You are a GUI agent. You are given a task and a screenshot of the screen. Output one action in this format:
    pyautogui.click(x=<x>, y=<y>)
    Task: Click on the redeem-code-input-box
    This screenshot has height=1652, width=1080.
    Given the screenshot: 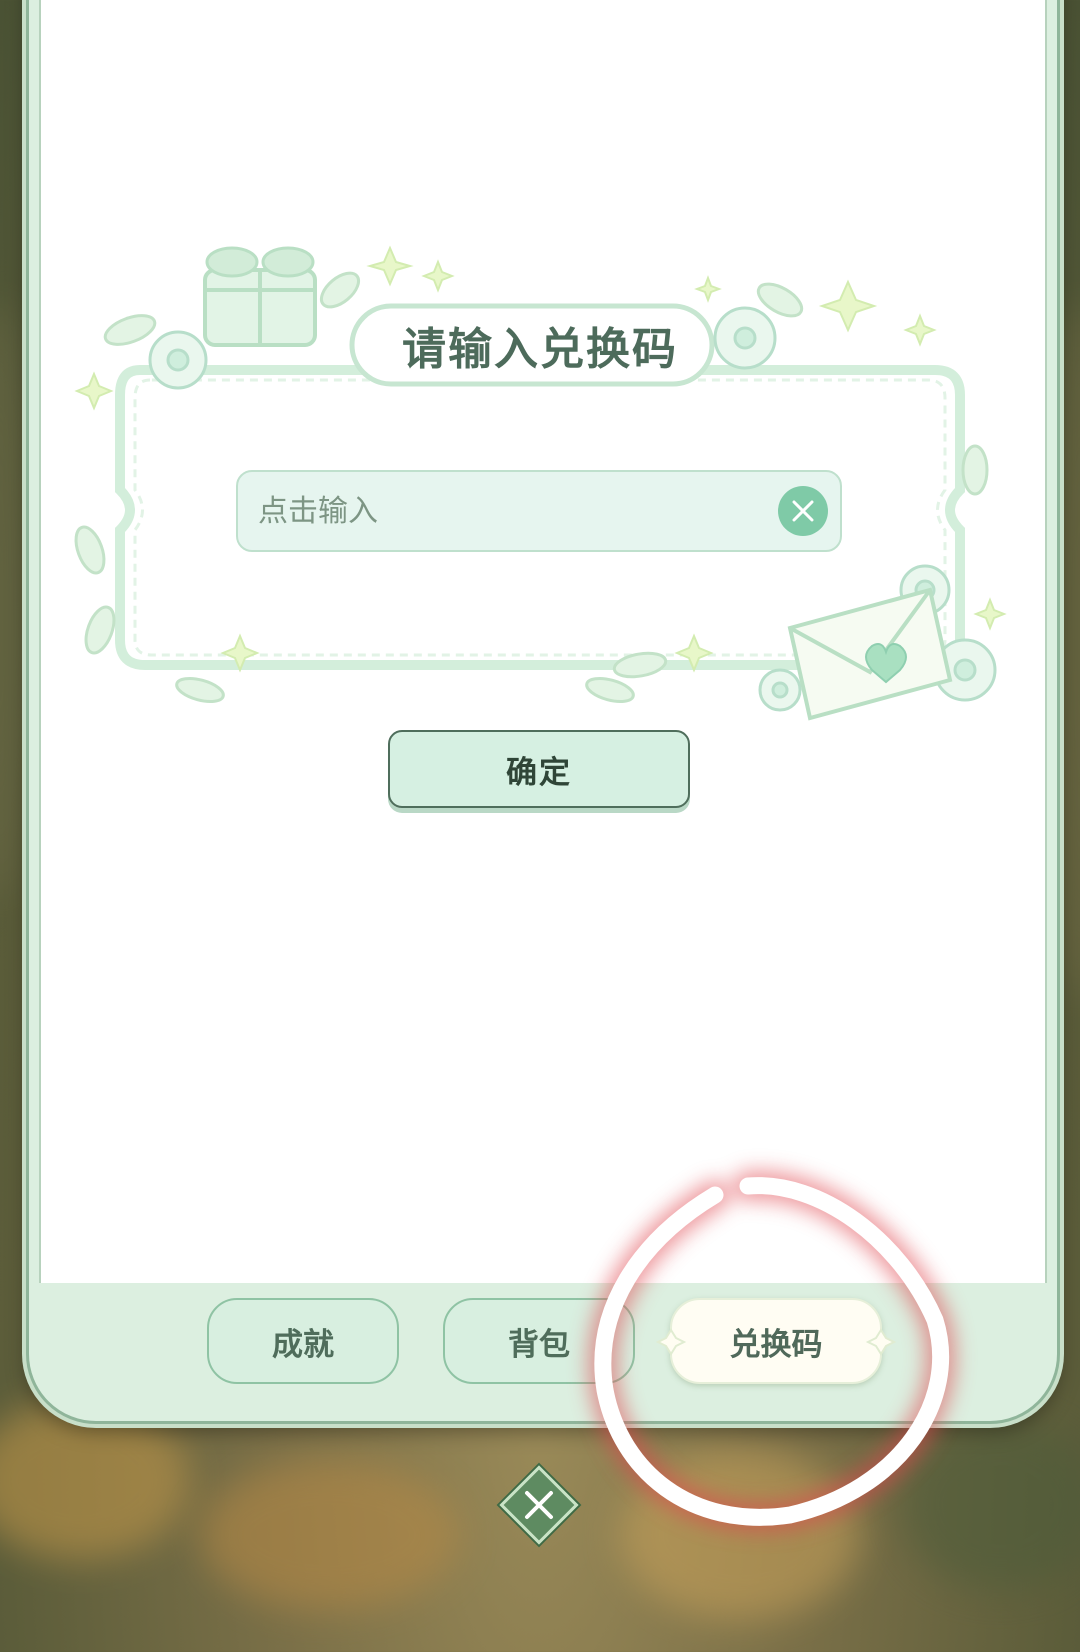 What is the action you would take?
    pyautogui.click(x=539, y=511)
    